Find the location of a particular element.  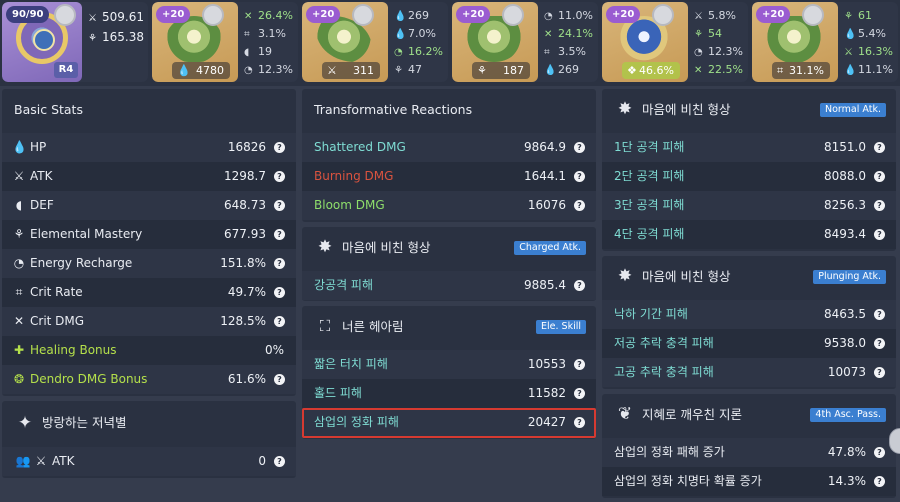

substat: ⌗ 3.1% is located at coordinates (271, 34).